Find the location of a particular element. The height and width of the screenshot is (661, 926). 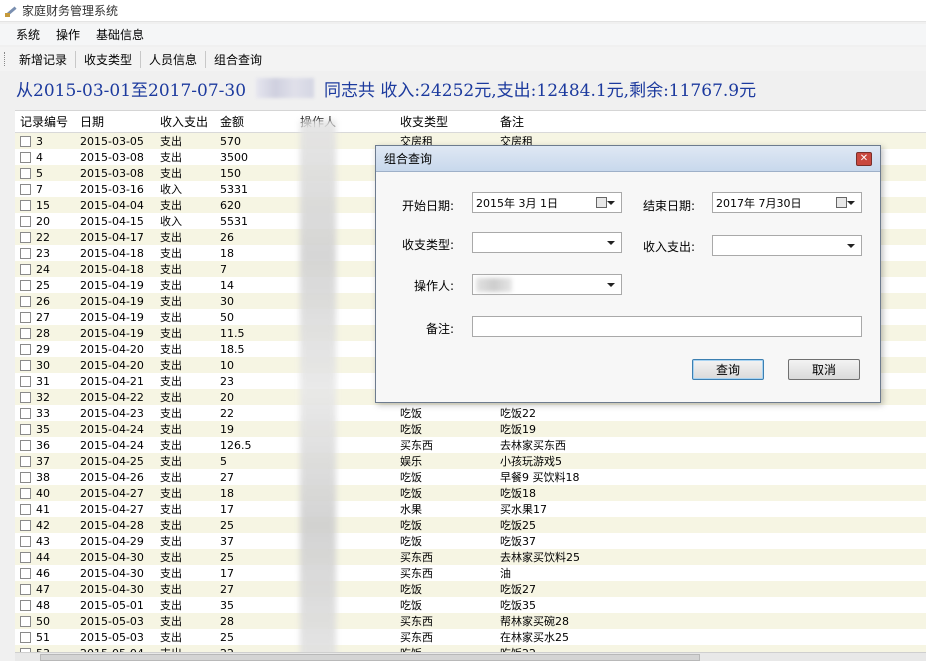

record-id: 29 is located at coordinates (43, 349).